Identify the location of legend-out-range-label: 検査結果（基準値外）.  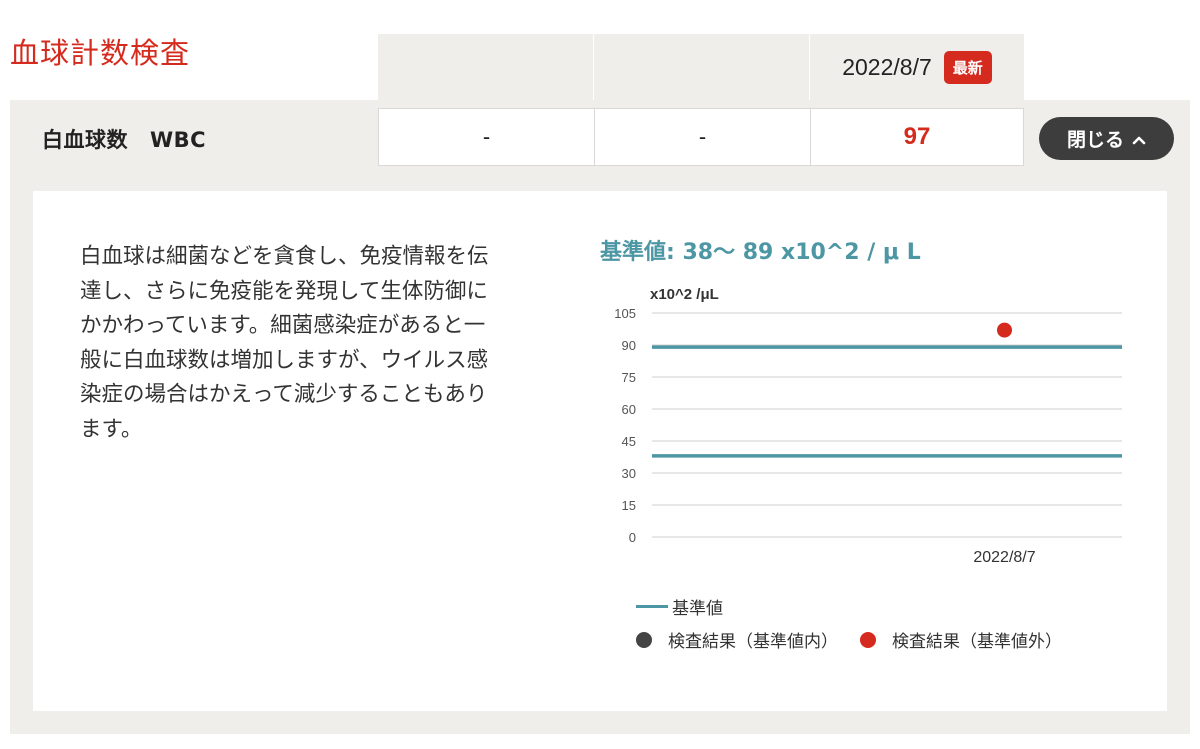
(977, 642).